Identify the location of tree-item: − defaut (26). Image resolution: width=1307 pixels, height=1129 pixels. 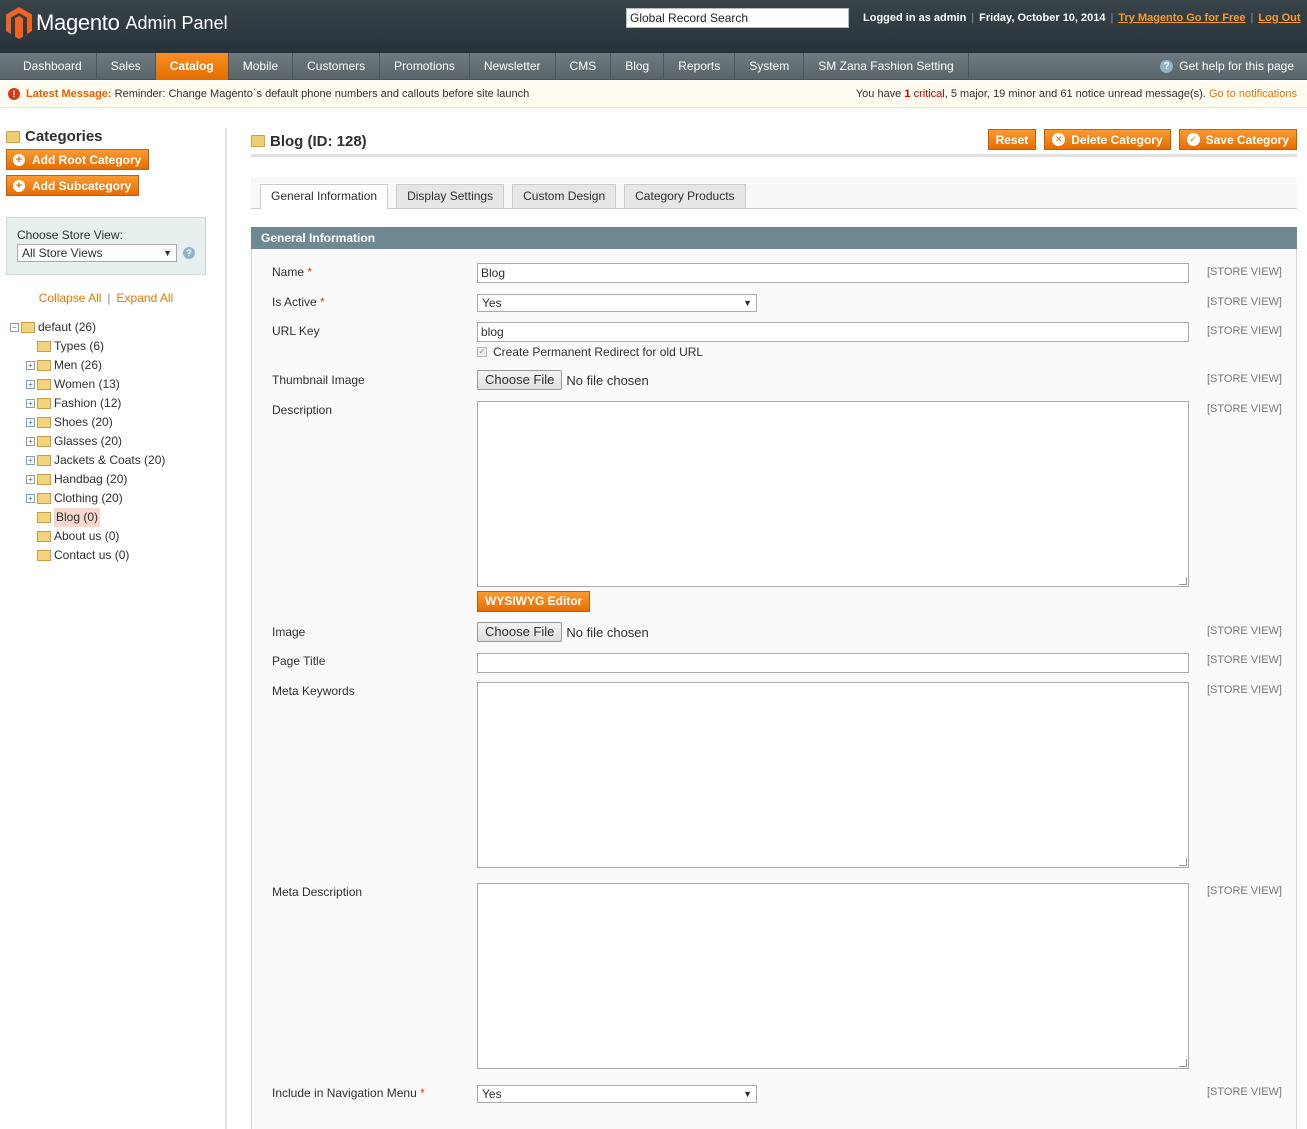
(106, 327).